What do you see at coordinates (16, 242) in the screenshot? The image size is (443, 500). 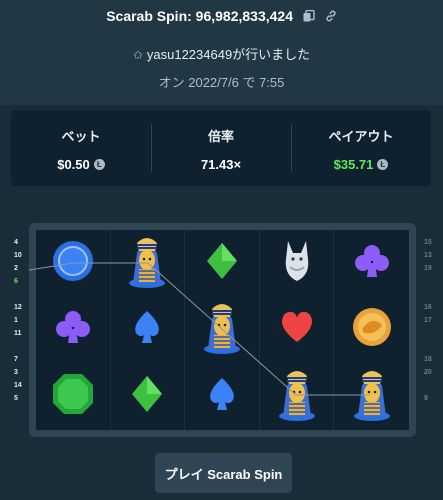 I see `payline-number: 4` at bounding box center [16, 242].